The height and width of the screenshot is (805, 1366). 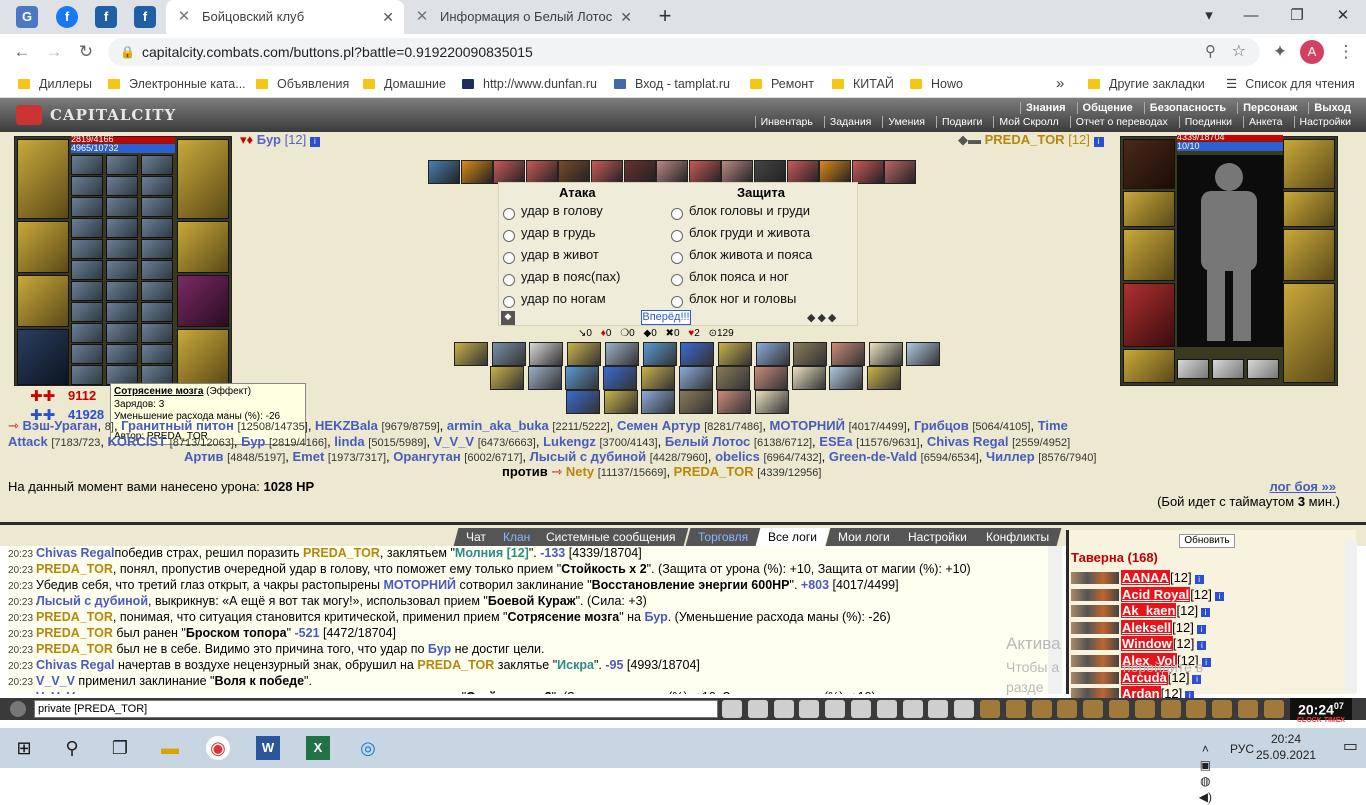 What do you see at coordinates (1010, 456) in the screenshot?
I see `participant-name: Чиллер` at bounding box center [1010, 456].